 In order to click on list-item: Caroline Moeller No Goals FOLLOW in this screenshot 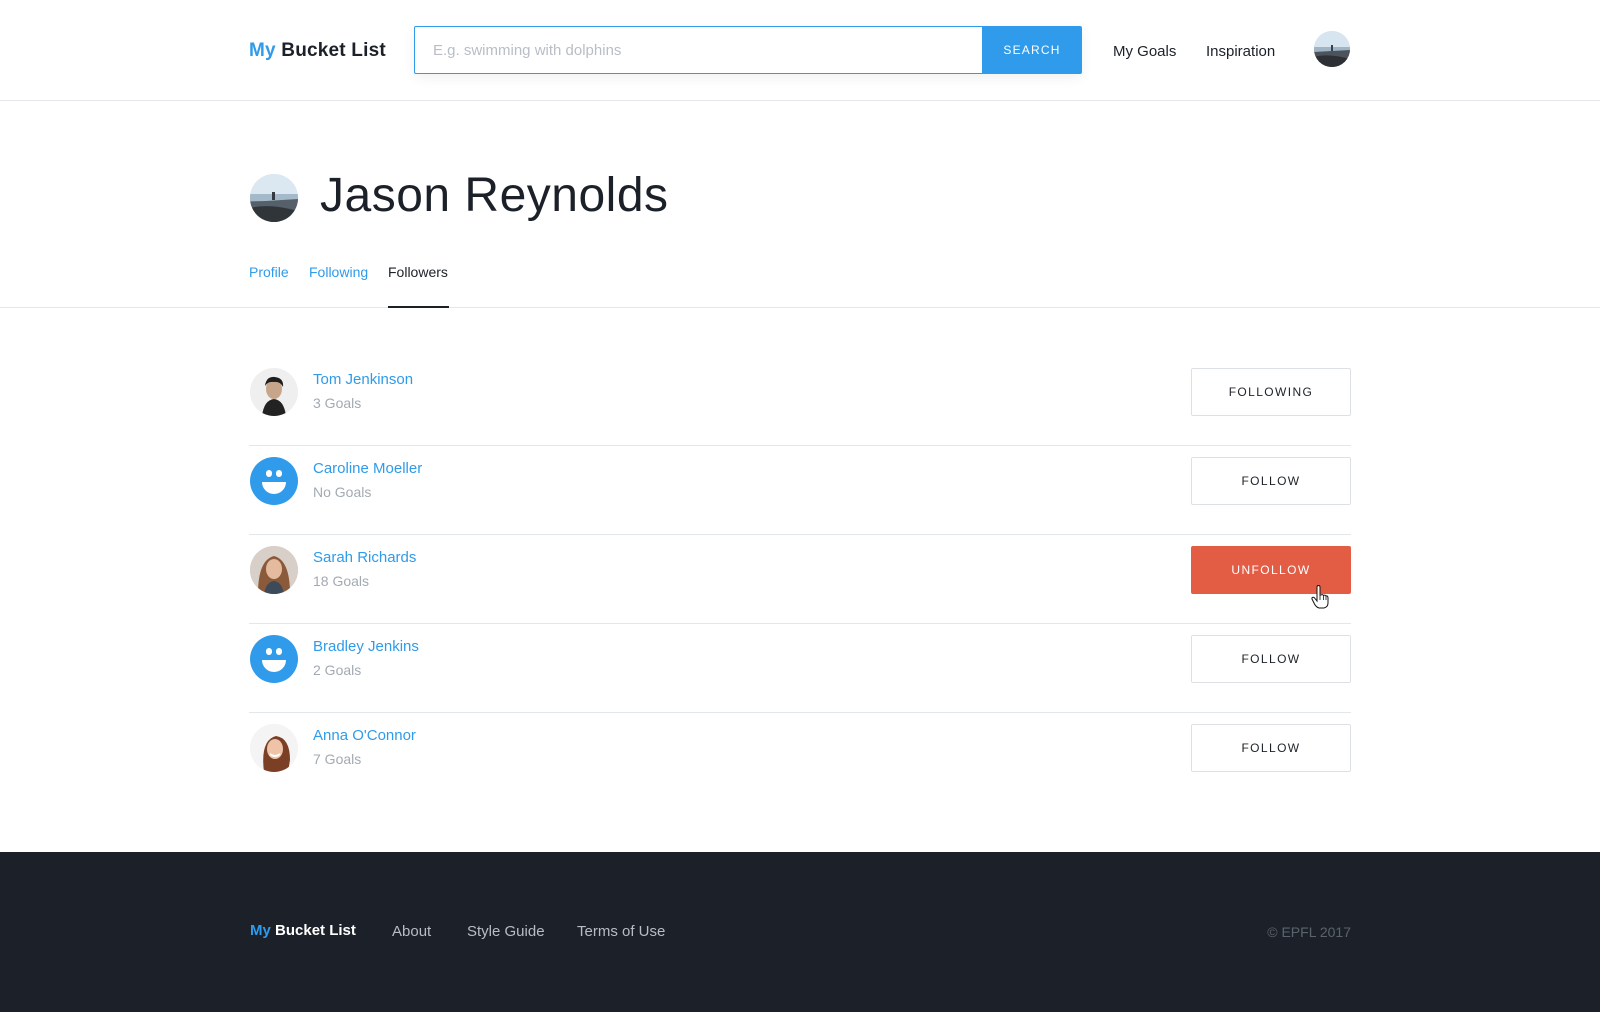, I will do `click(800, 490)`.